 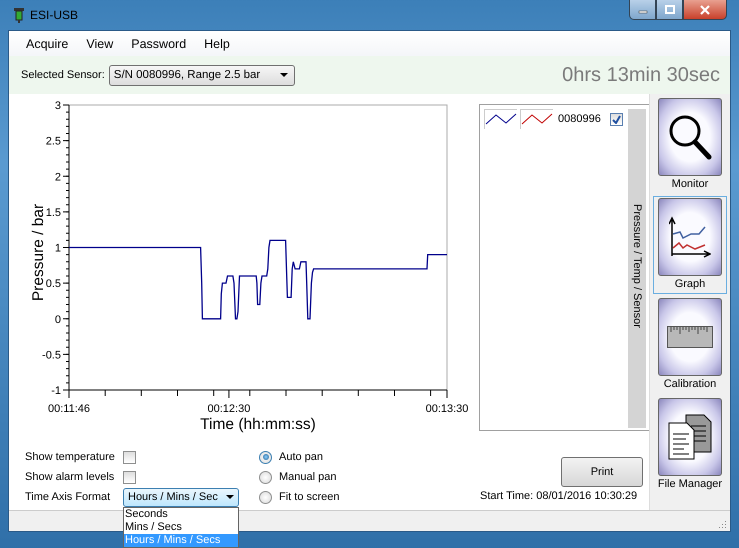 What do you see at coordinates (258, 424) in the screenshot?
I see `x-axis-title: Time (hh:mm:ss)` at bounding box center [258, 424].